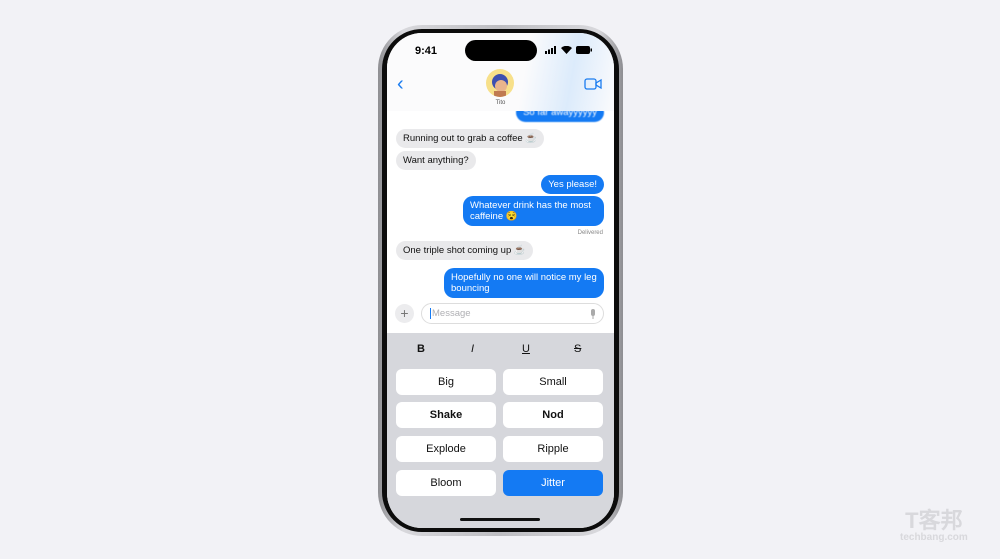 Image resolution: width=1000 pixels, height=559 pixels. Describe the element at coordinates (446, 483) in the screenshot. I see `effect-bloom: Bloom` at that location.